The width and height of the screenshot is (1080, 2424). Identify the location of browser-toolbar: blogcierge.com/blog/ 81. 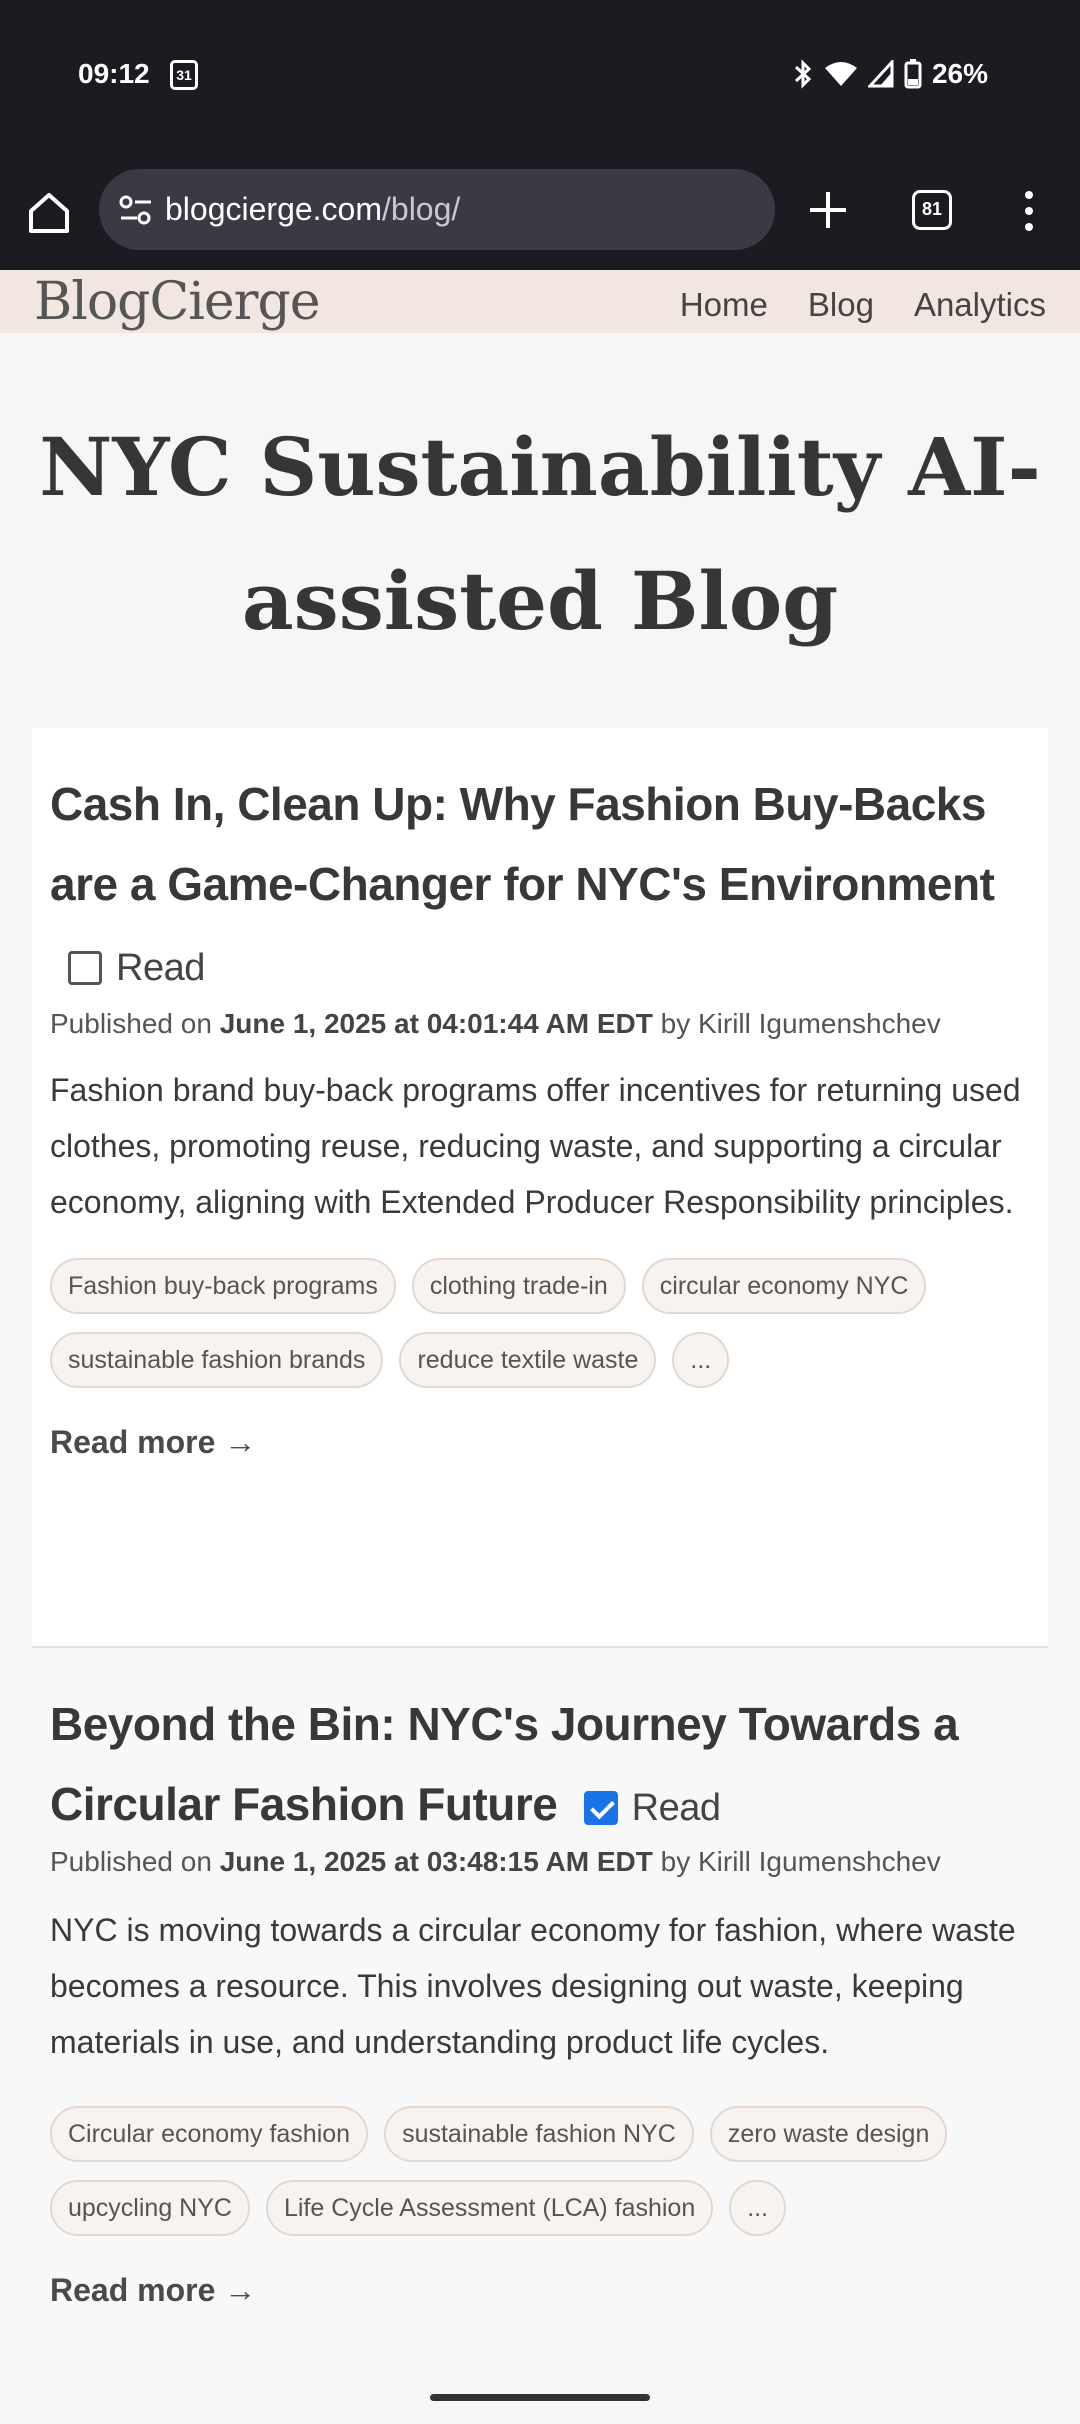
(540, 211).